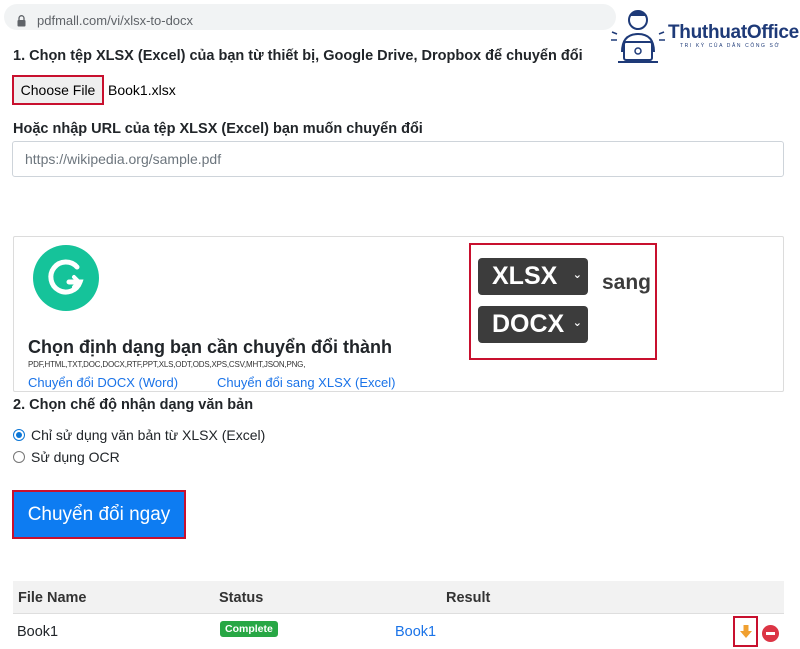  What do you see at coordinates (66, 278) in the screenshot?
I see `grammarly-icon` at bounding box center [66, 278].